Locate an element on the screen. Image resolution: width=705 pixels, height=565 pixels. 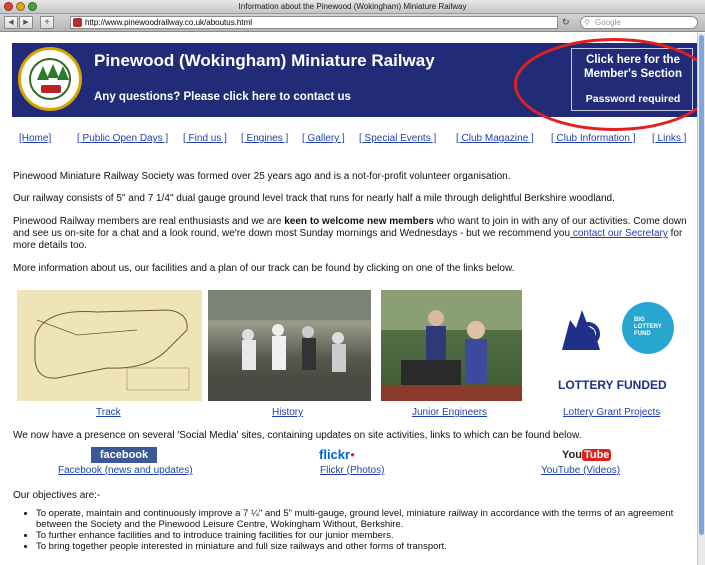
nav-public-open-days: [ Public Open Days ] is located at coordinates (122, 138).